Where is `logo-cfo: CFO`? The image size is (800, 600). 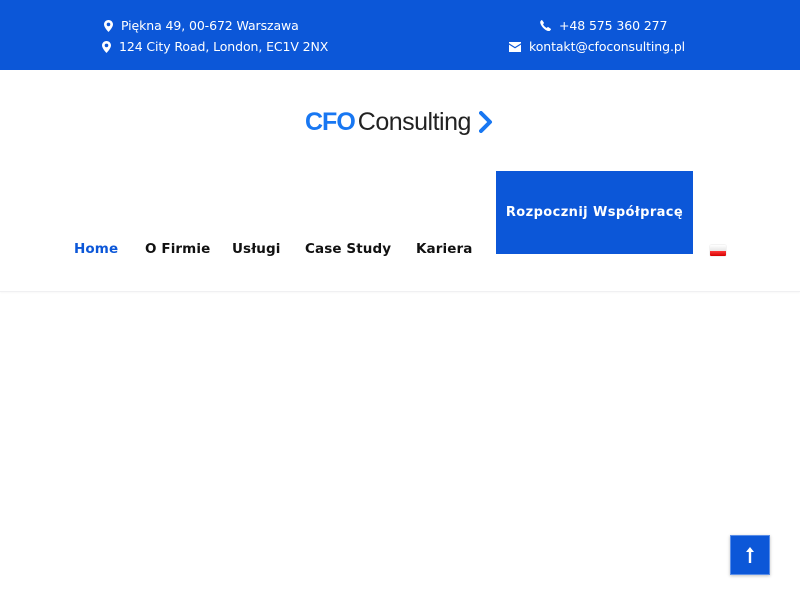
logo-cfo: CFO is located at coordinates (330, 121).